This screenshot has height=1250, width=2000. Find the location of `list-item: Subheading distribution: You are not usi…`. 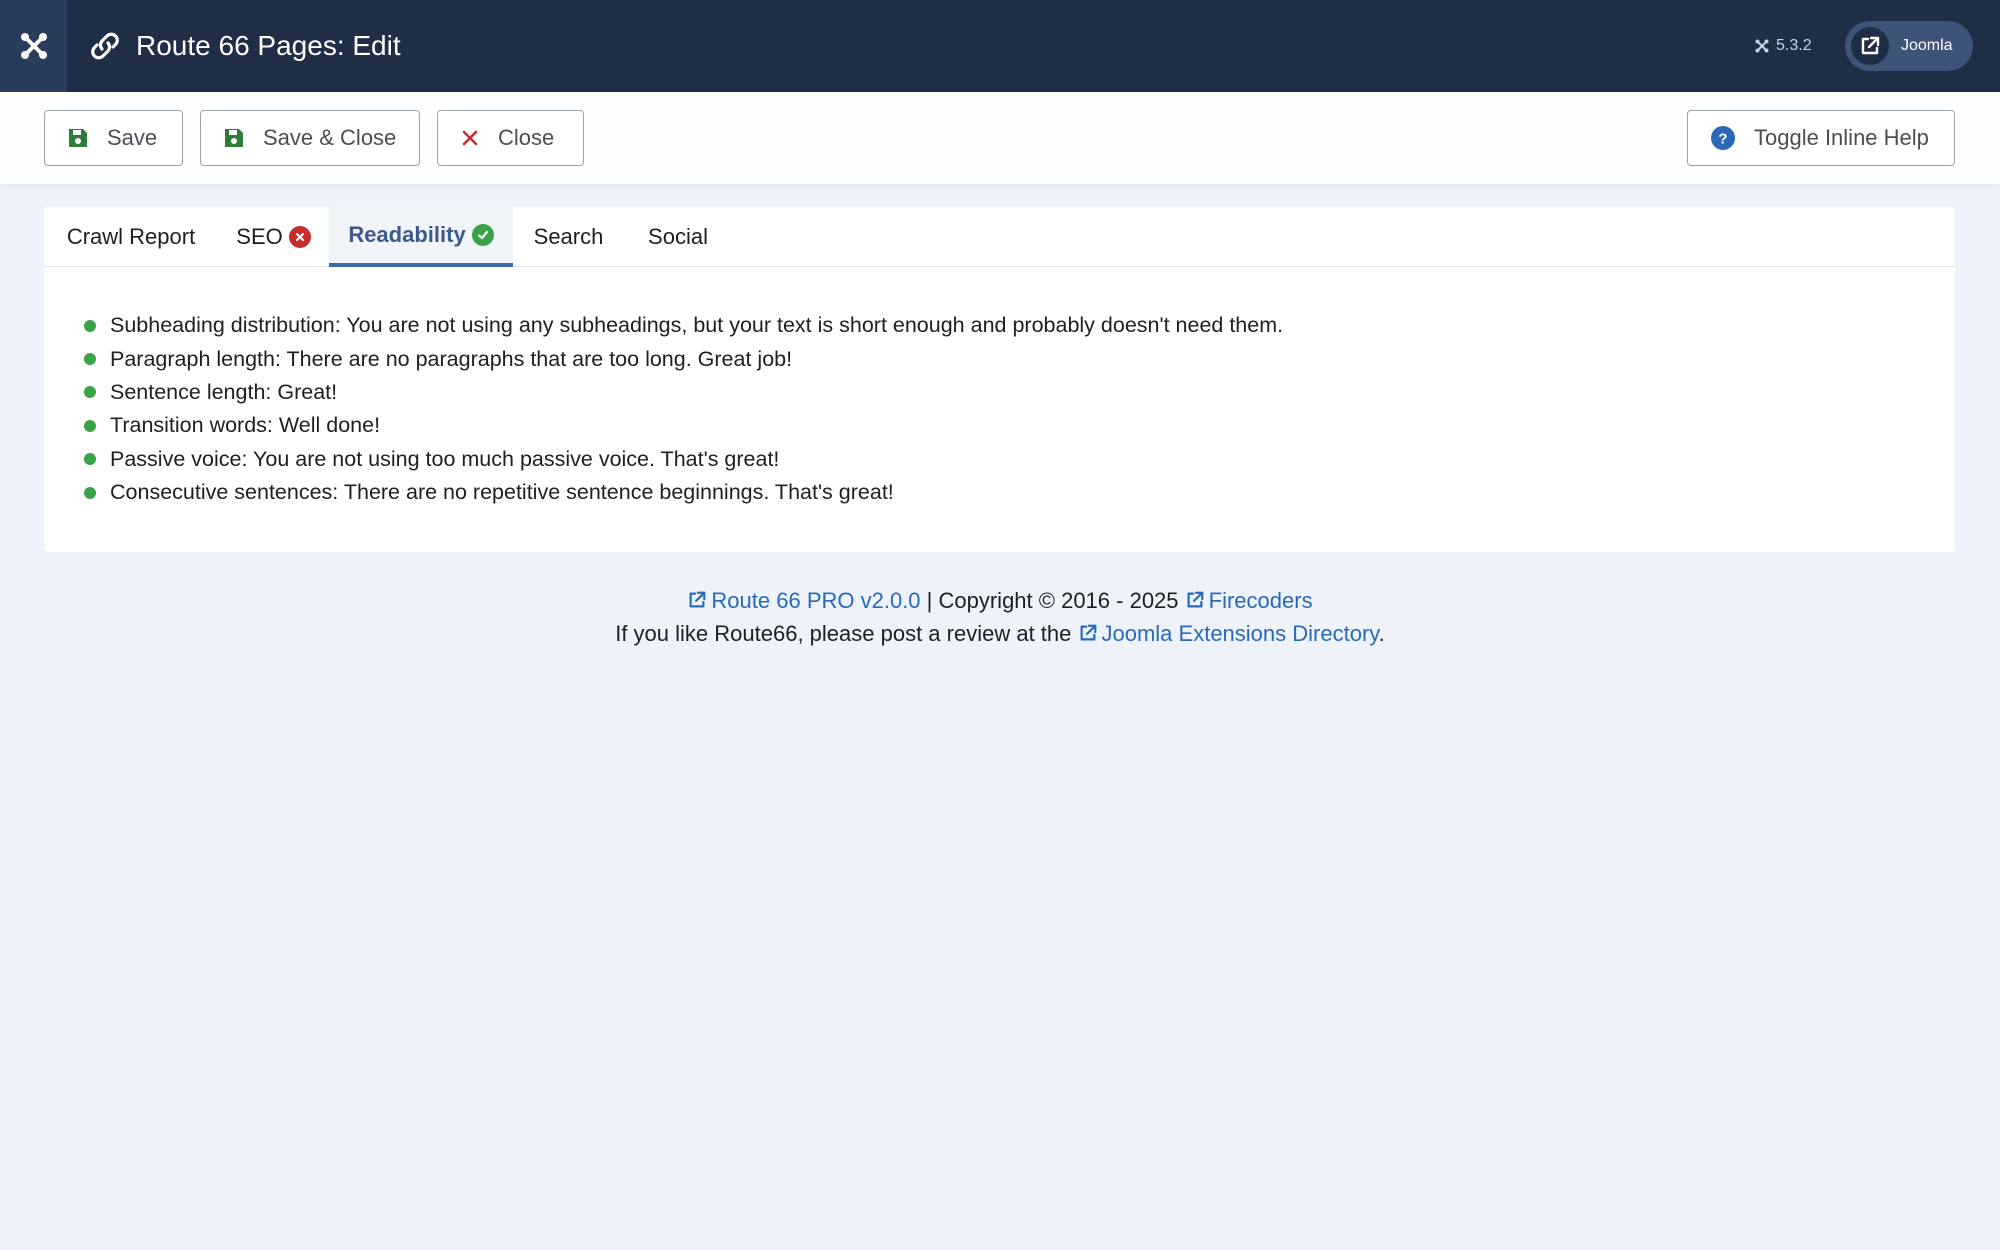

list-item: Subheading distribution: You are not usi… is located at coordinates (683, 325).